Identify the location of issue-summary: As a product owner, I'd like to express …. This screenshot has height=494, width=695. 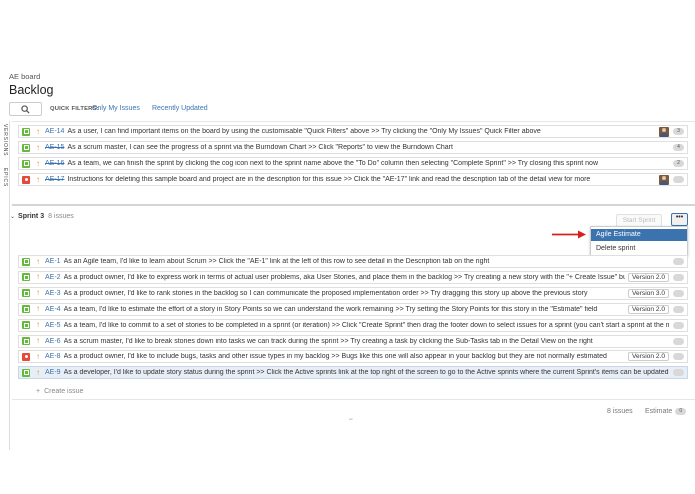
(344, 277).